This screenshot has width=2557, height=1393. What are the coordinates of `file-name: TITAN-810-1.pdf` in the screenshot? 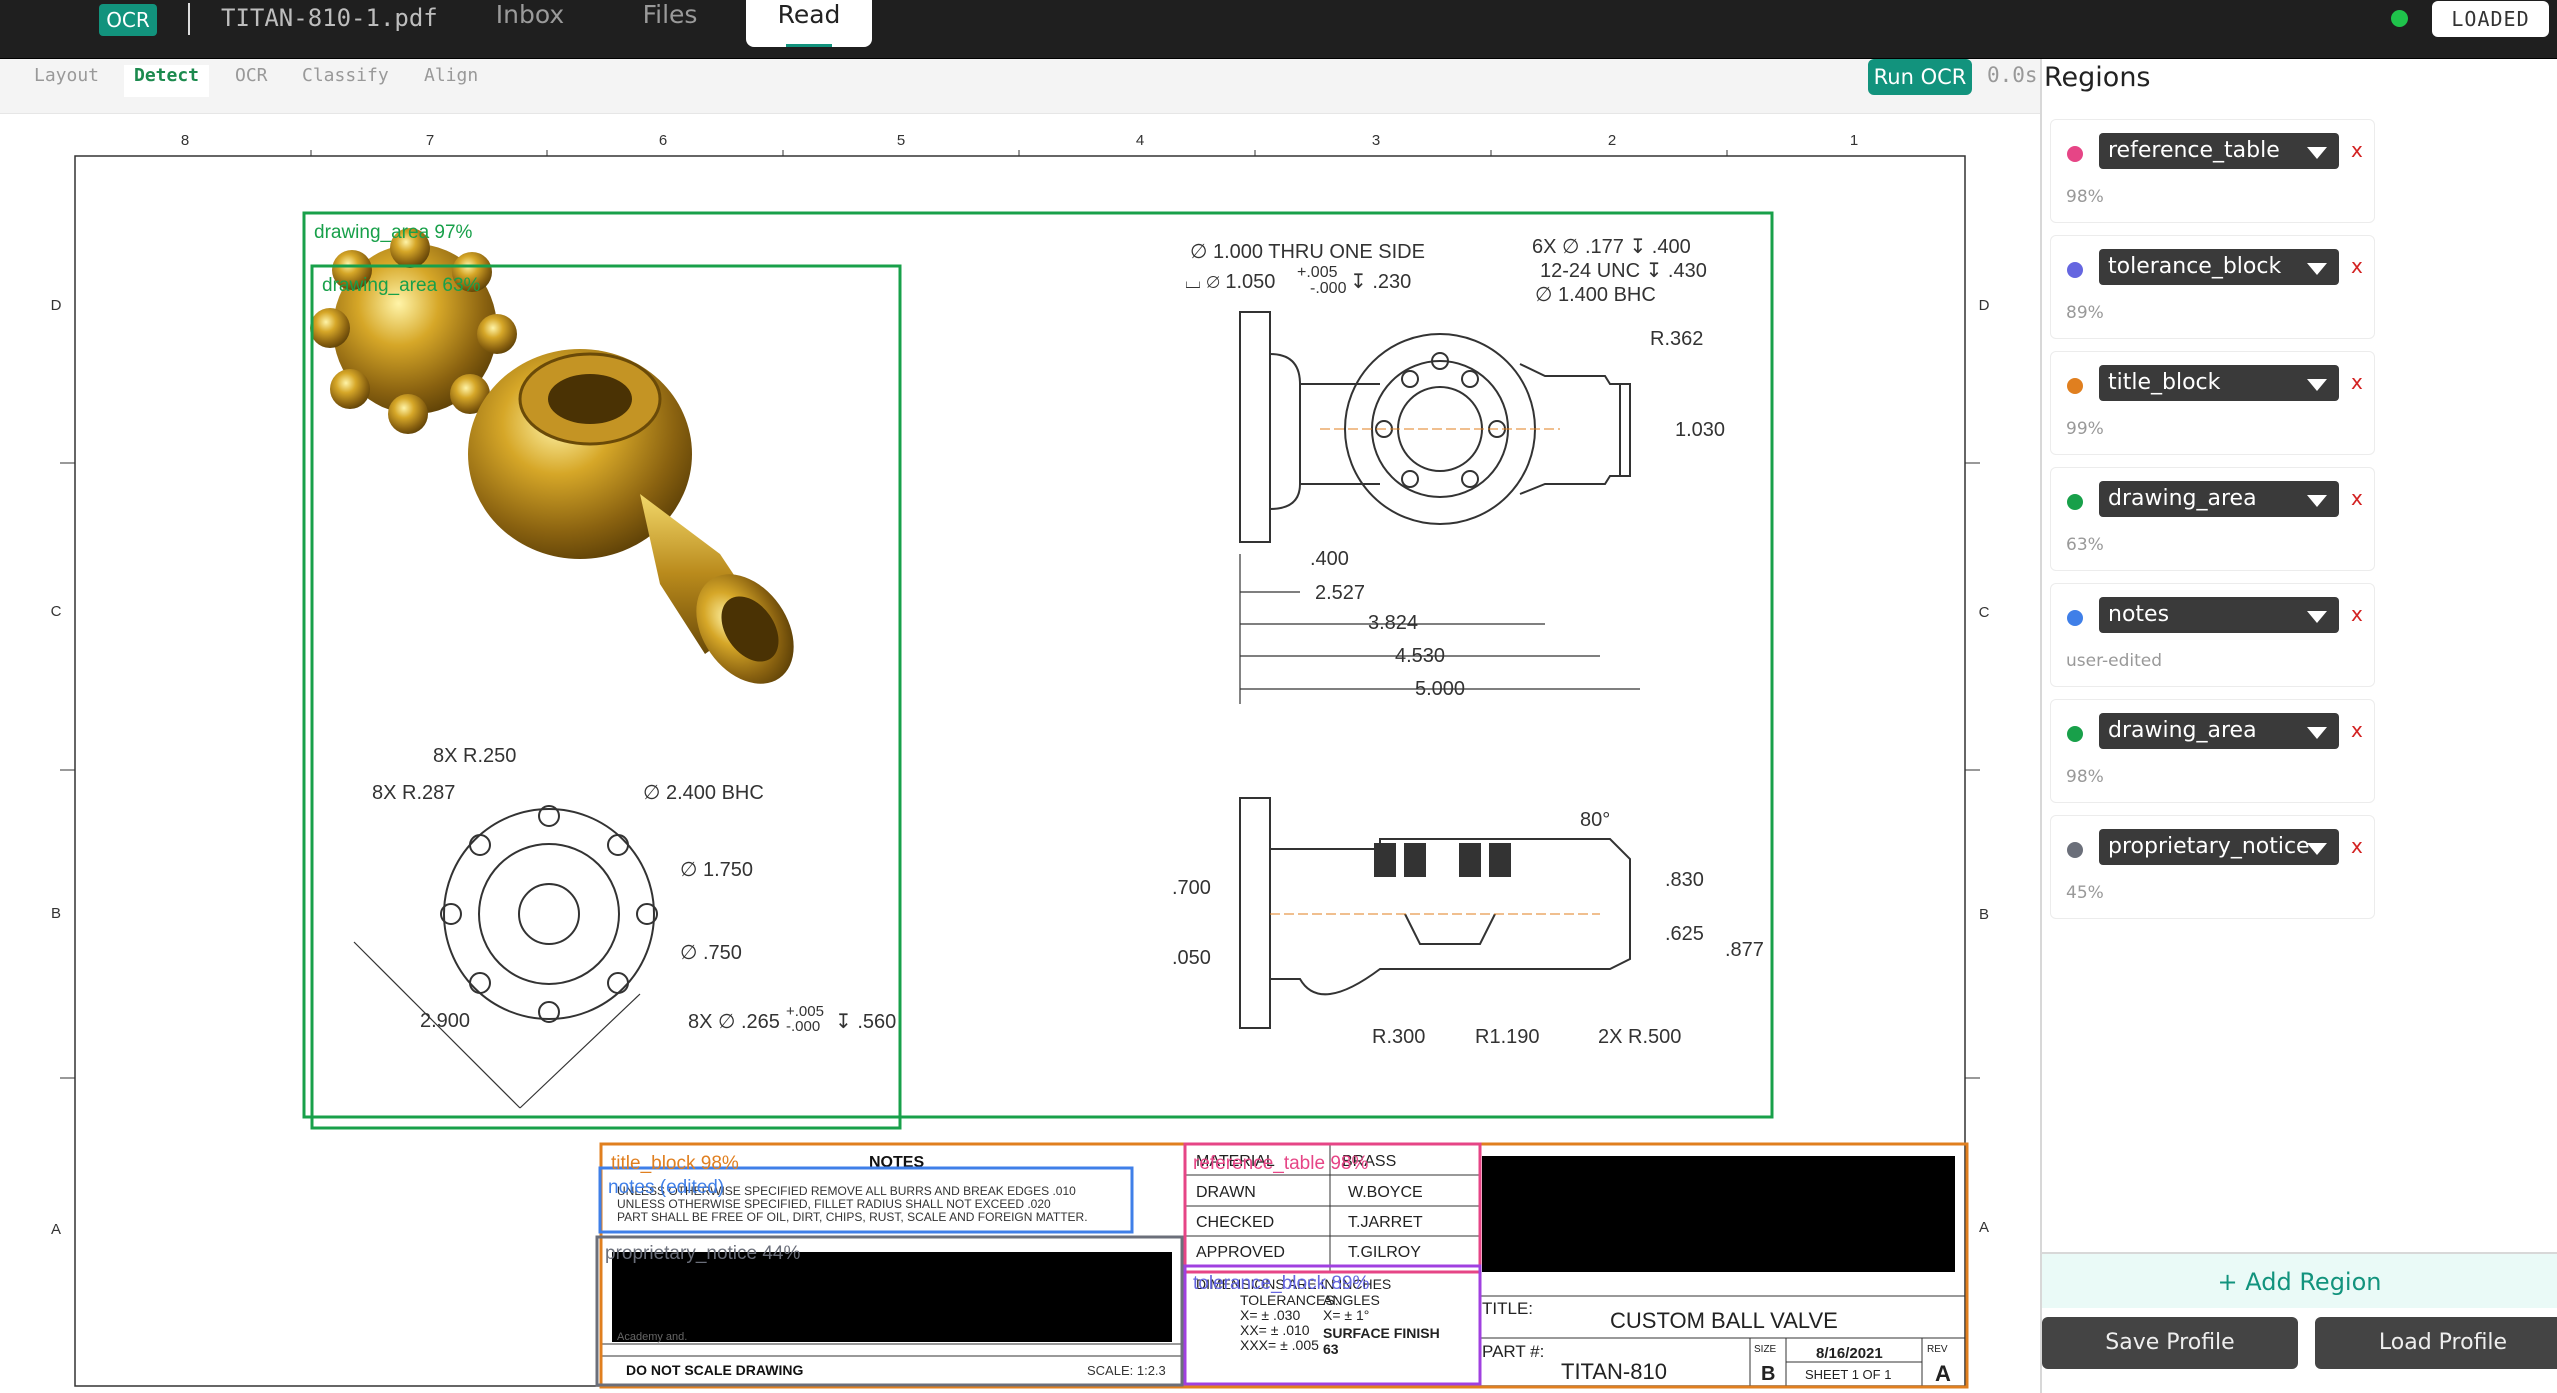 It's located at (329, 18).